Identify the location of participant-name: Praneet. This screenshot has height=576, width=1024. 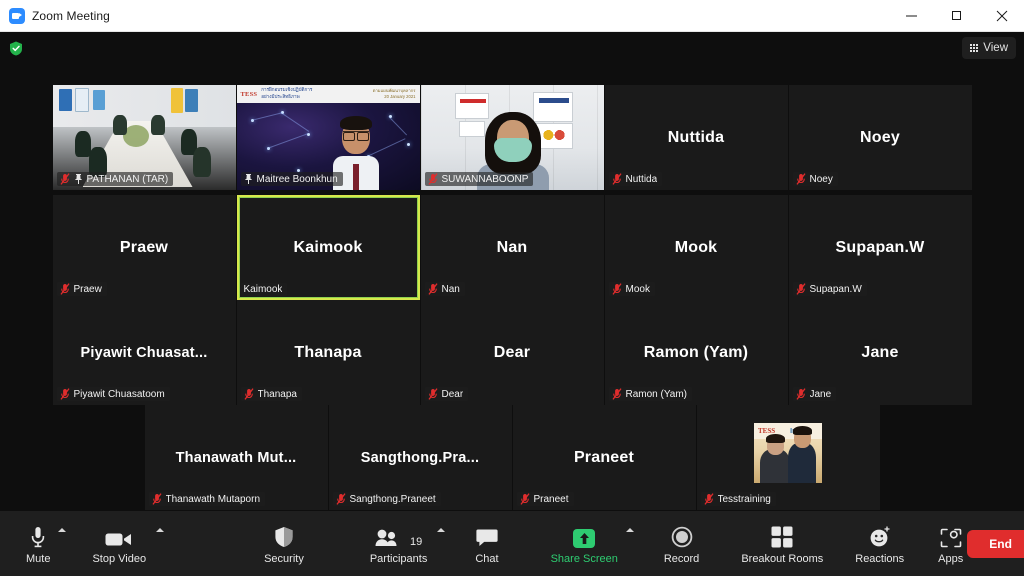
(551, 499).